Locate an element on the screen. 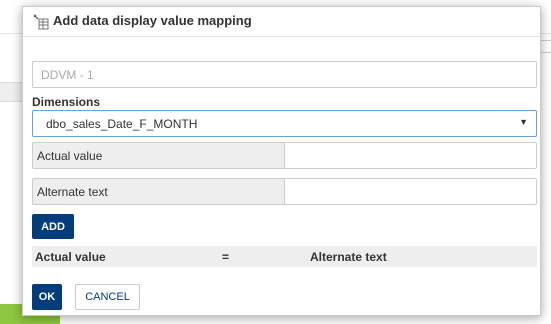 The image size is (551, 324). add-button: ADD is located at coordinates (53, 226).